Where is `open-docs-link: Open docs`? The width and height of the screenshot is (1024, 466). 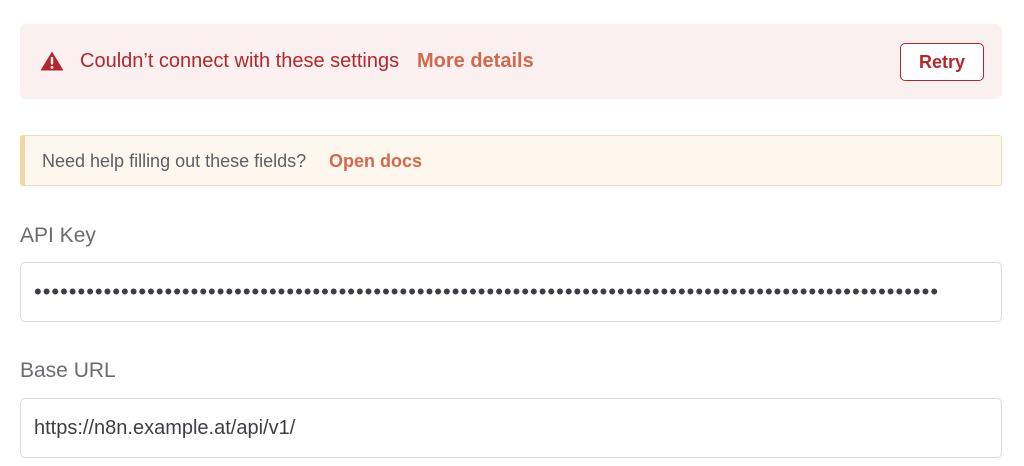 open-docs-link: Open docs is located at coordinates (375, 161).